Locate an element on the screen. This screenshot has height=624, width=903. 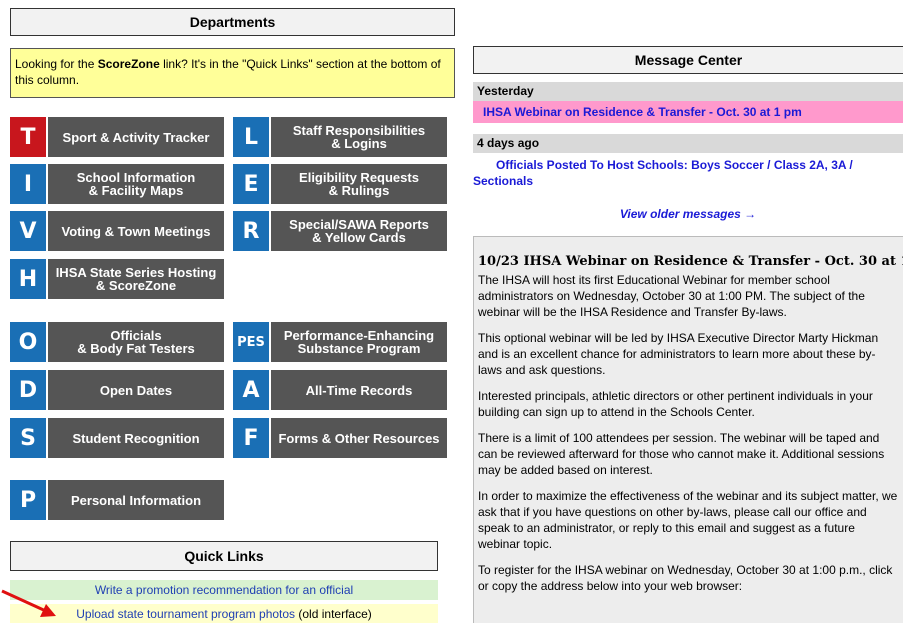
message-center-header: Message Center is located at coordinates (688, 60).